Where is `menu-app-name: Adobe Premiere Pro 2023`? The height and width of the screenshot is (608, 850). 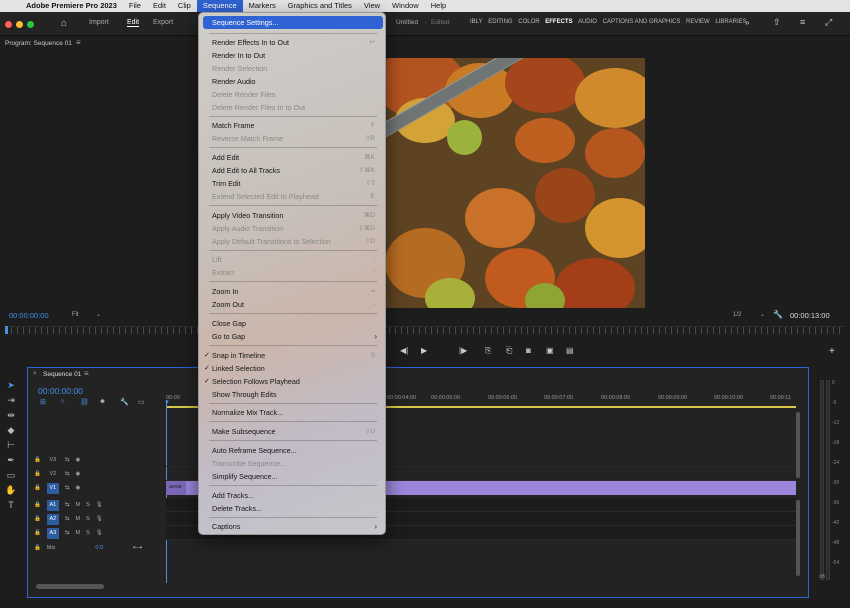 menu-app-name: Adobe Premiere Pro 2023 is located at coordinates (71, 6).